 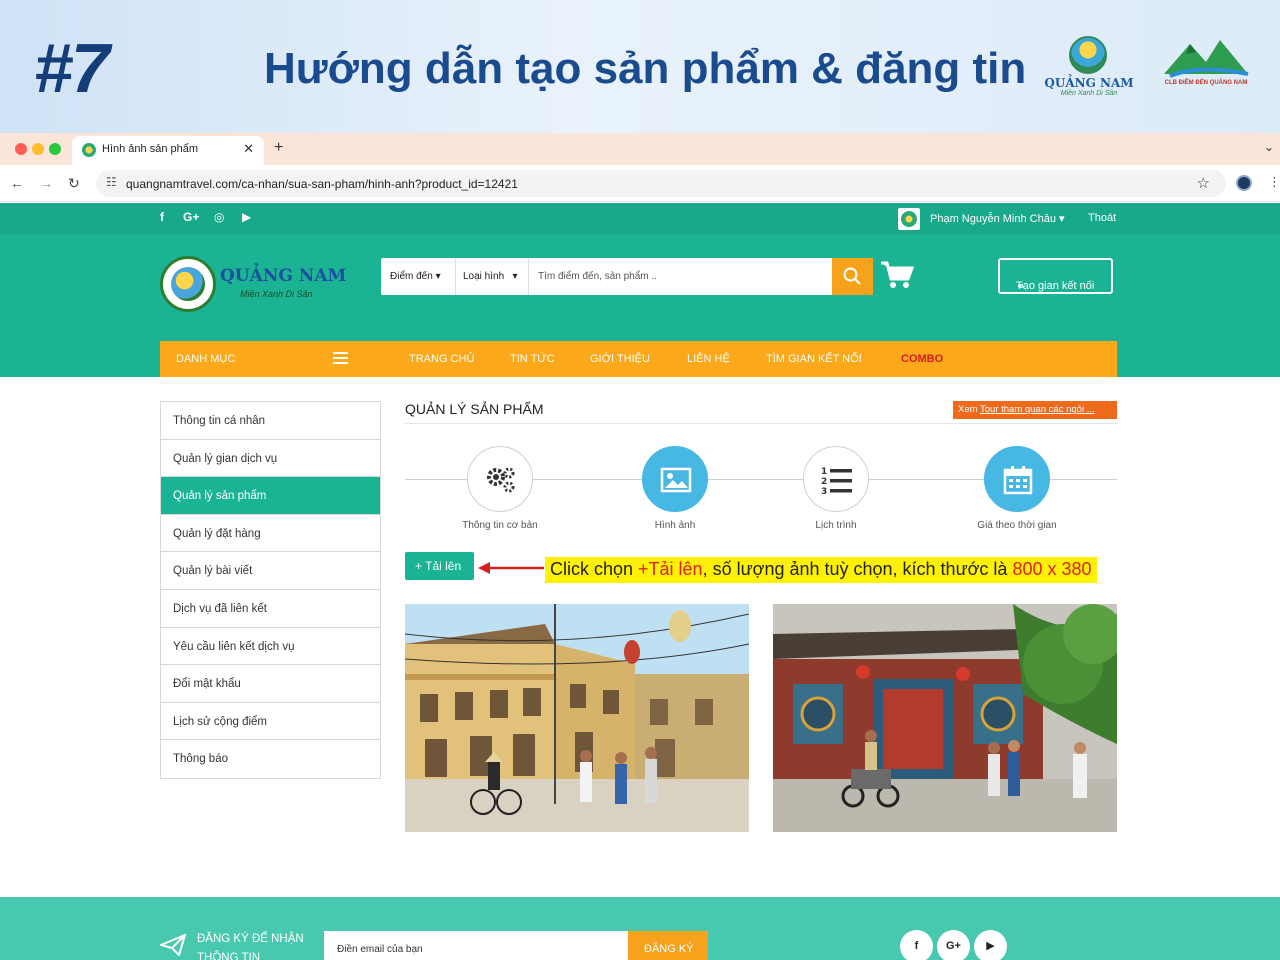 What do you see at coordinates (55, 149) in the screenshot?
I see `window-maximize-button` at bounding box center [55, 149].